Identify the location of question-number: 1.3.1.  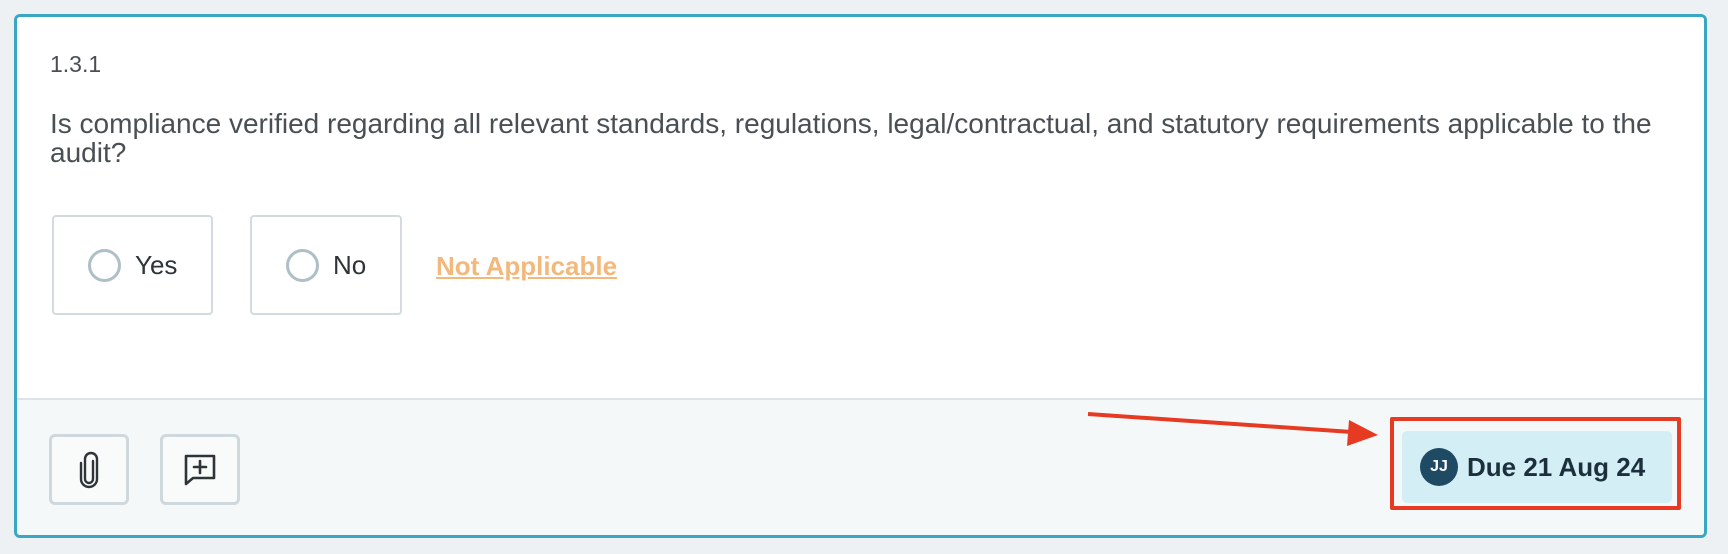
(76, 64).